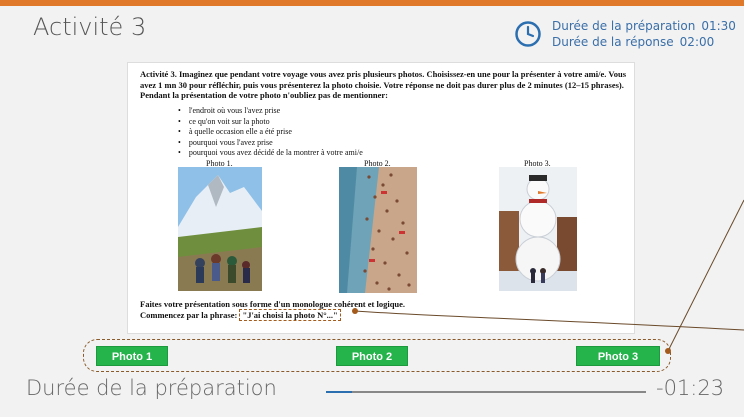  Describe the element at coordinates (339, 391) in the screenshot. I see `prep-progress-fill` at that location.